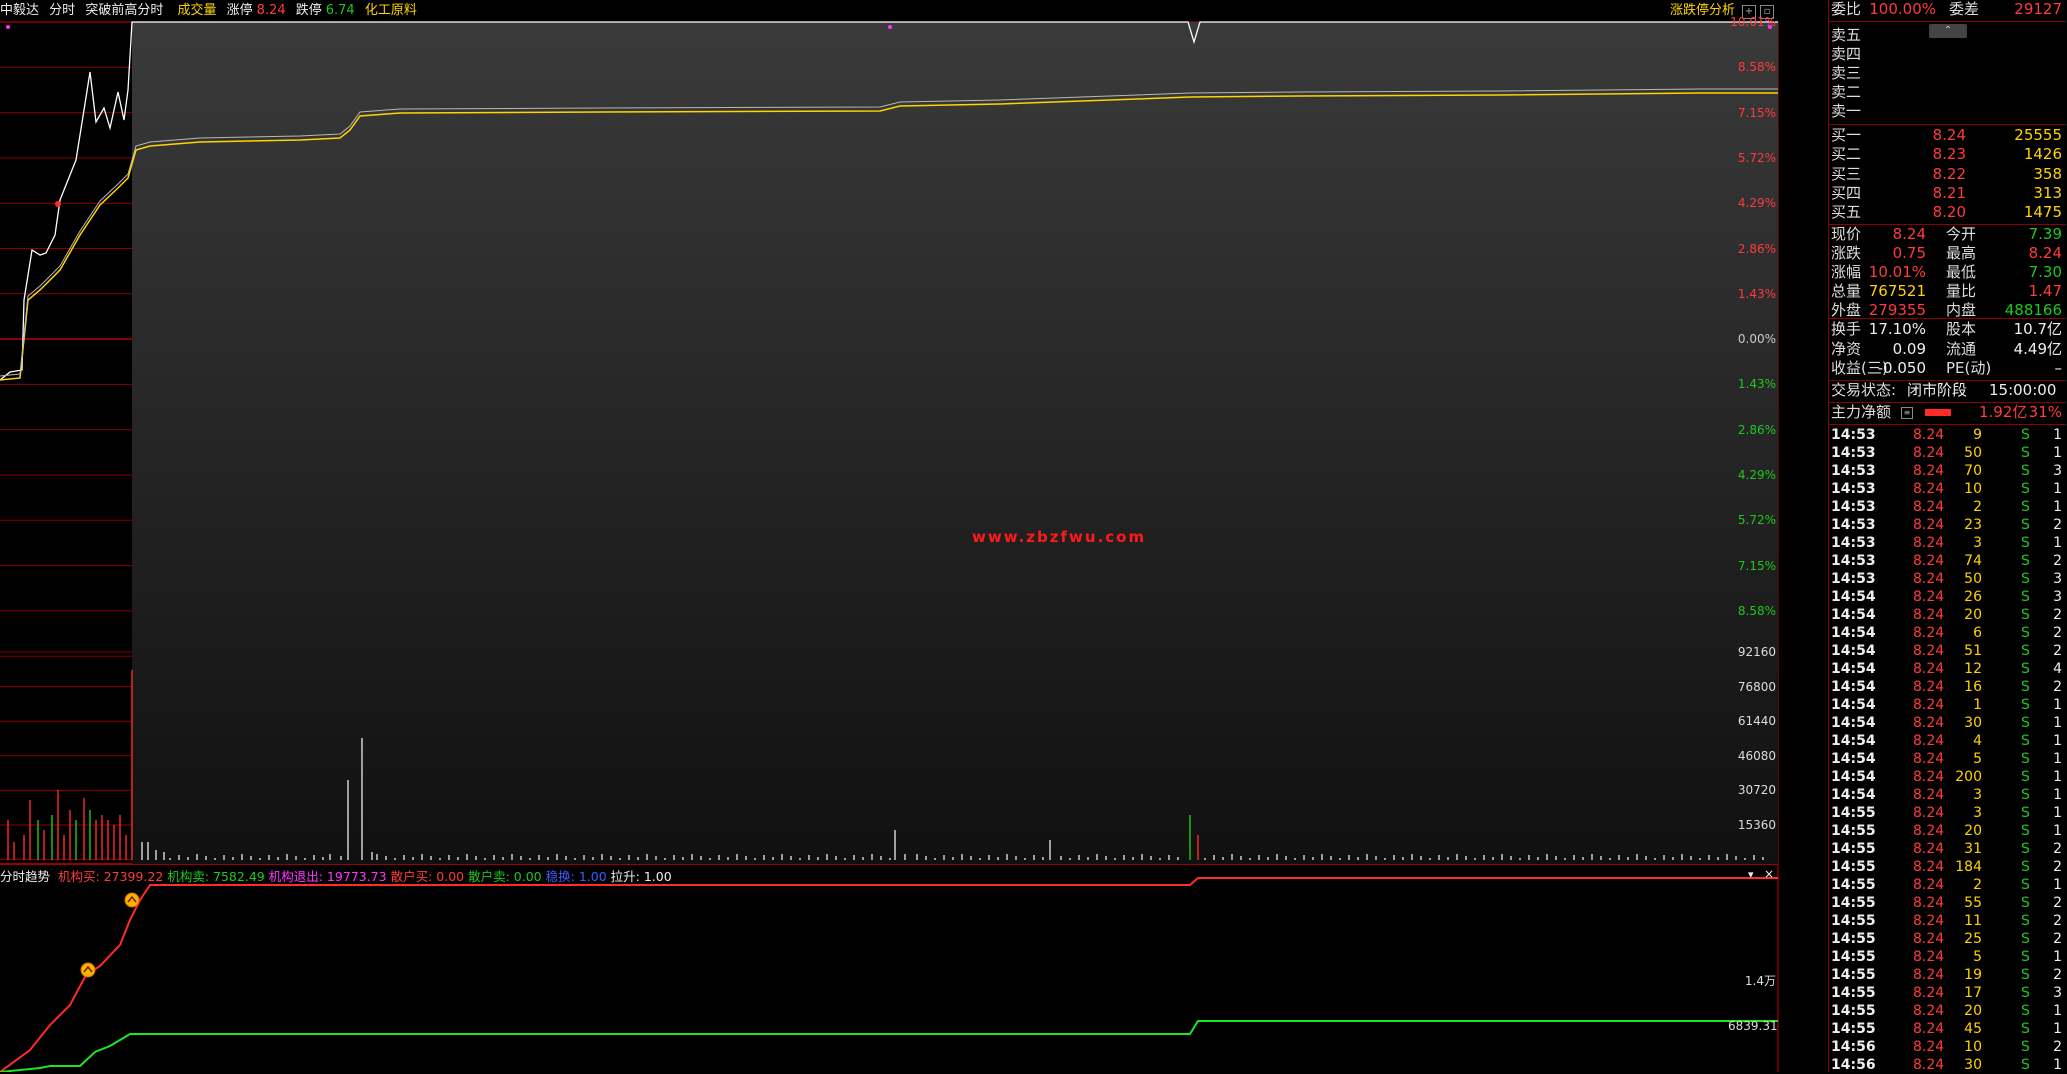 This screenshot has height=1074, width=2067. What do you see at coordinates (1947, 633) in the screenshot?
I see `tick-row: 14:54 8.24 6 S 2` at bounding box center [1947, 633].